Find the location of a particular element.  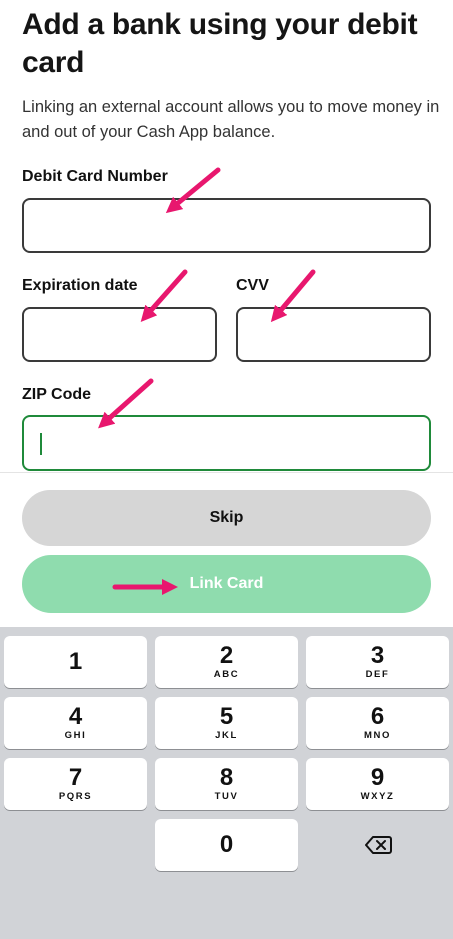

key-2: 2 ABC is located at coordinates (226, 662).